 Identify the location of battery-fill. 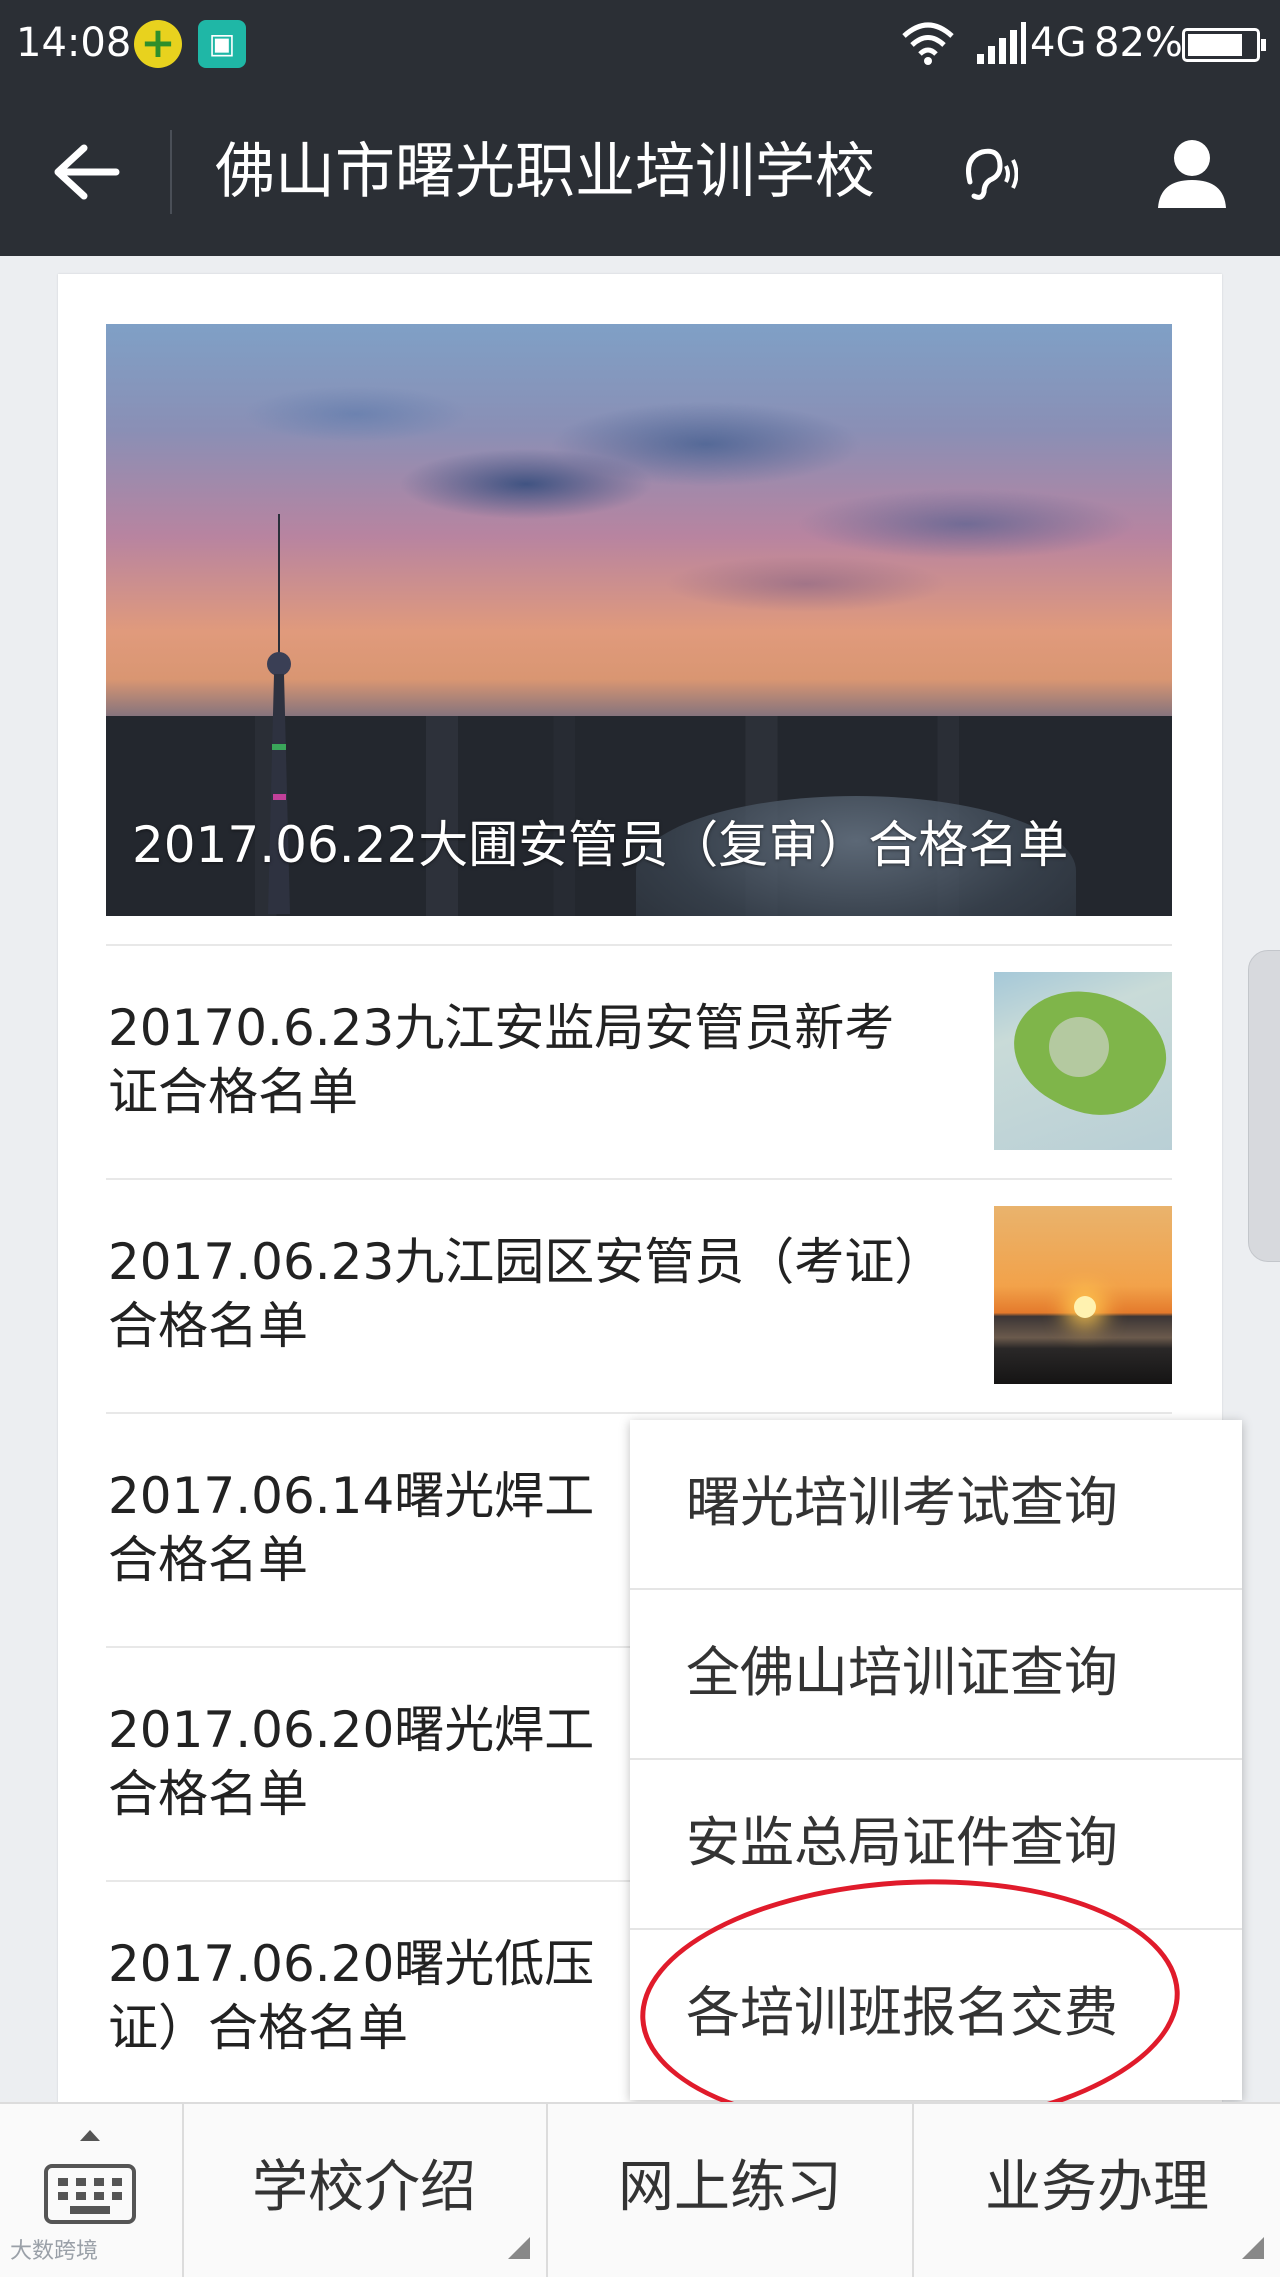
(1215, 45).